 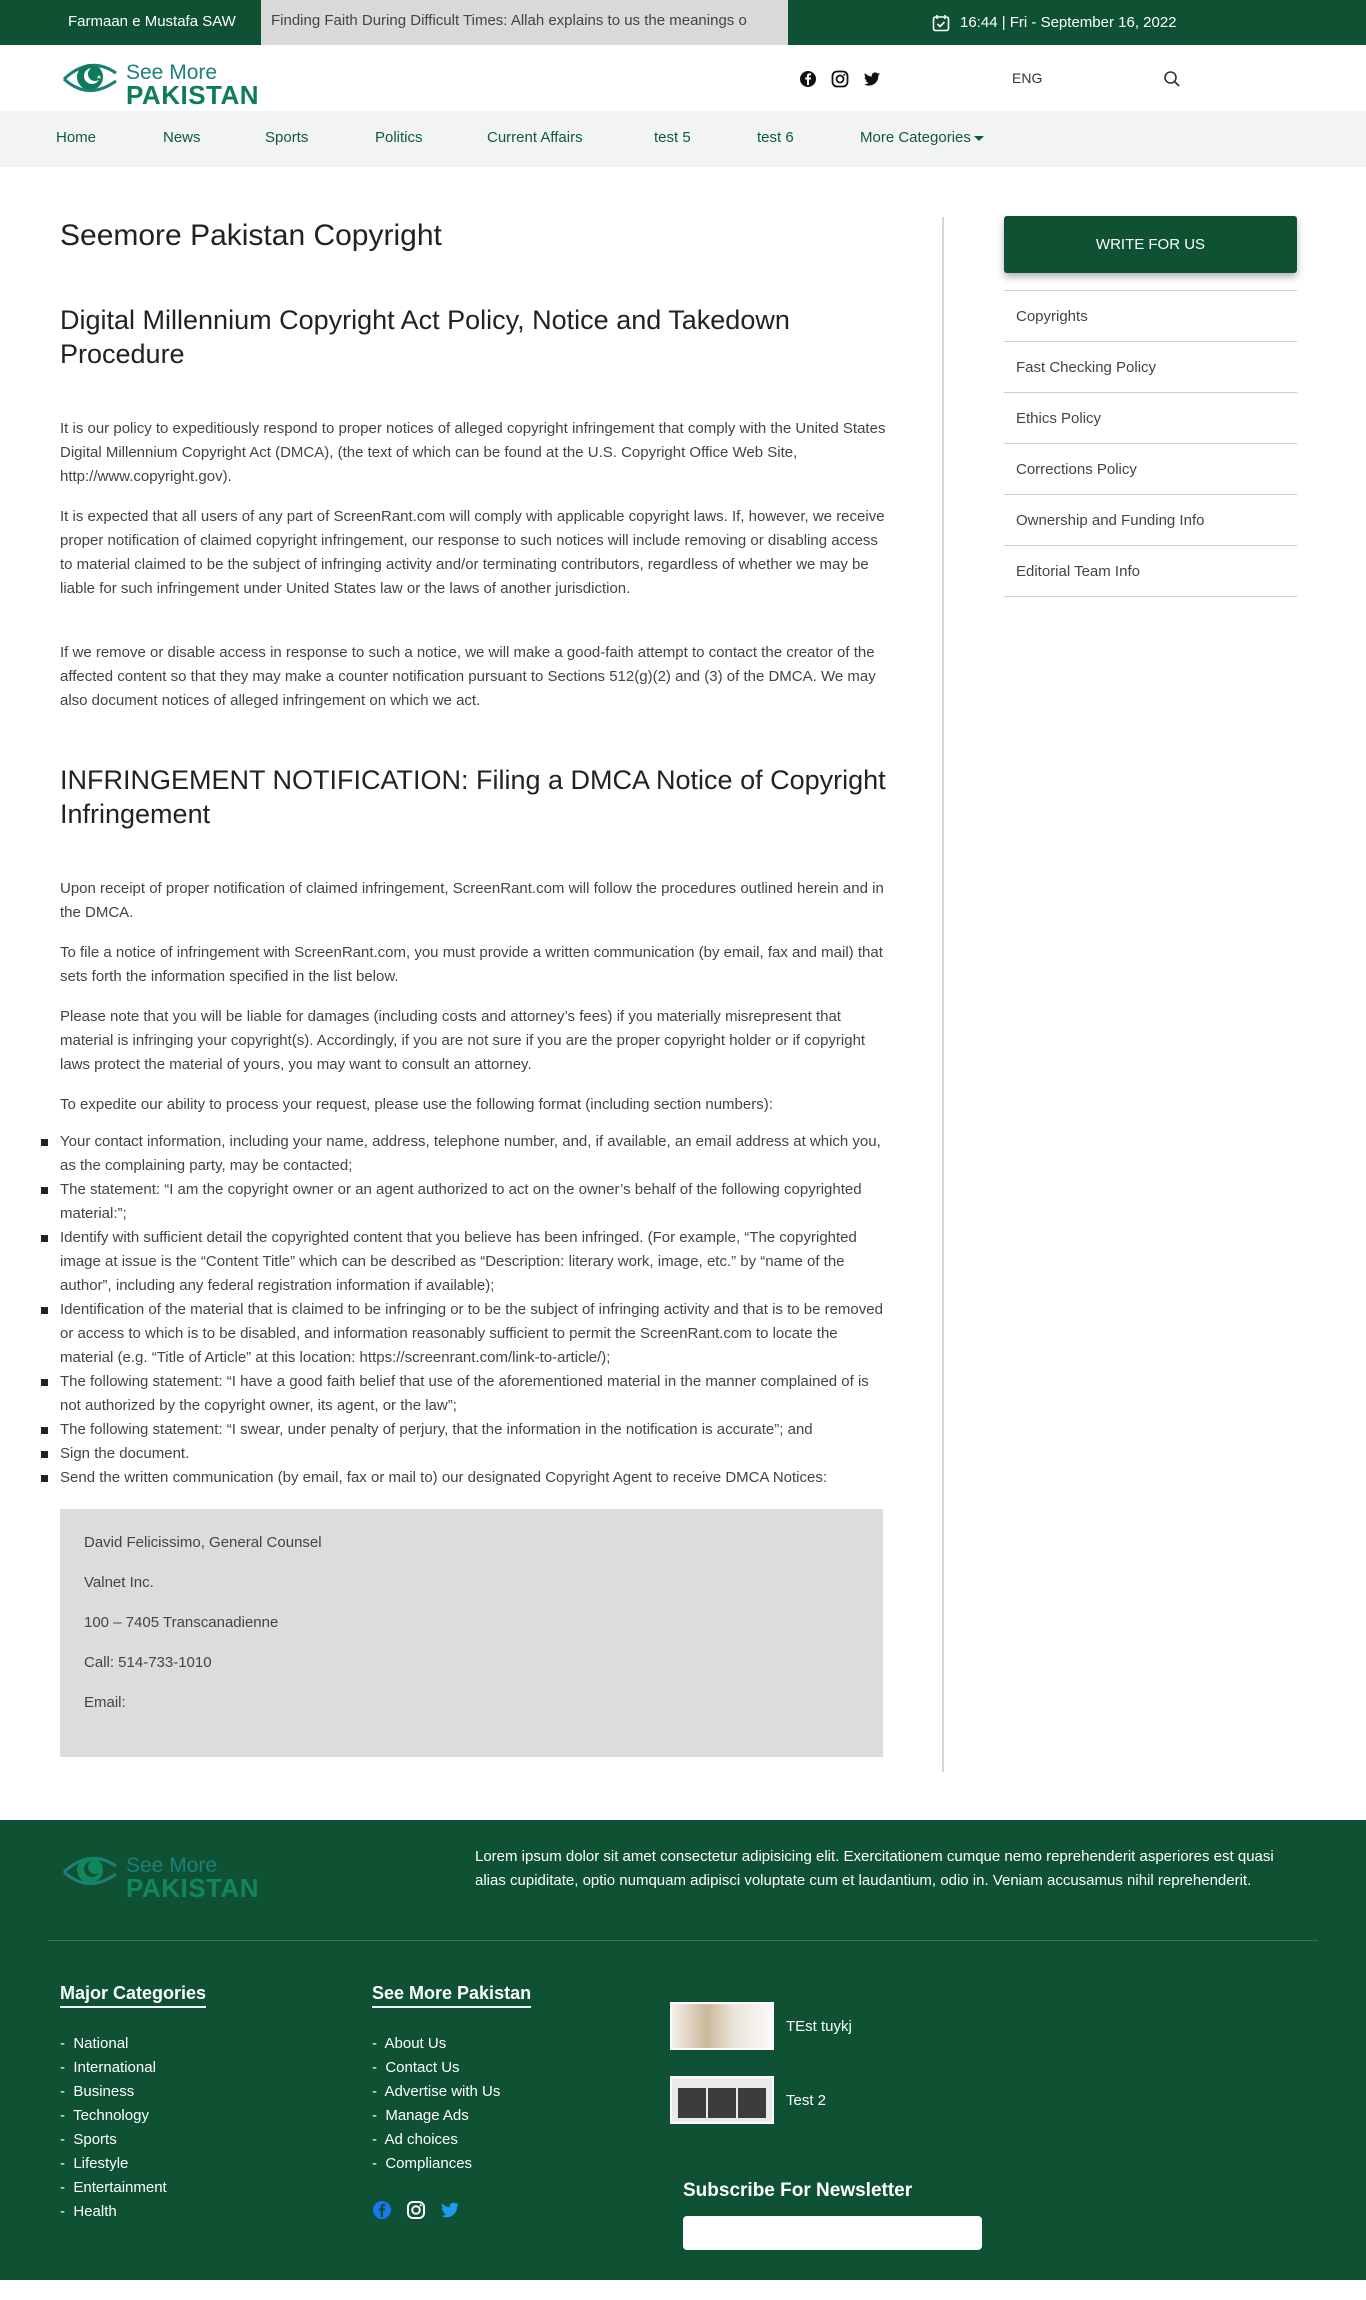 What do you see at coordinates (113, 2188) in the screenshot?
I see `footer-link: Entertainment` at bounding box center [113, 2188].